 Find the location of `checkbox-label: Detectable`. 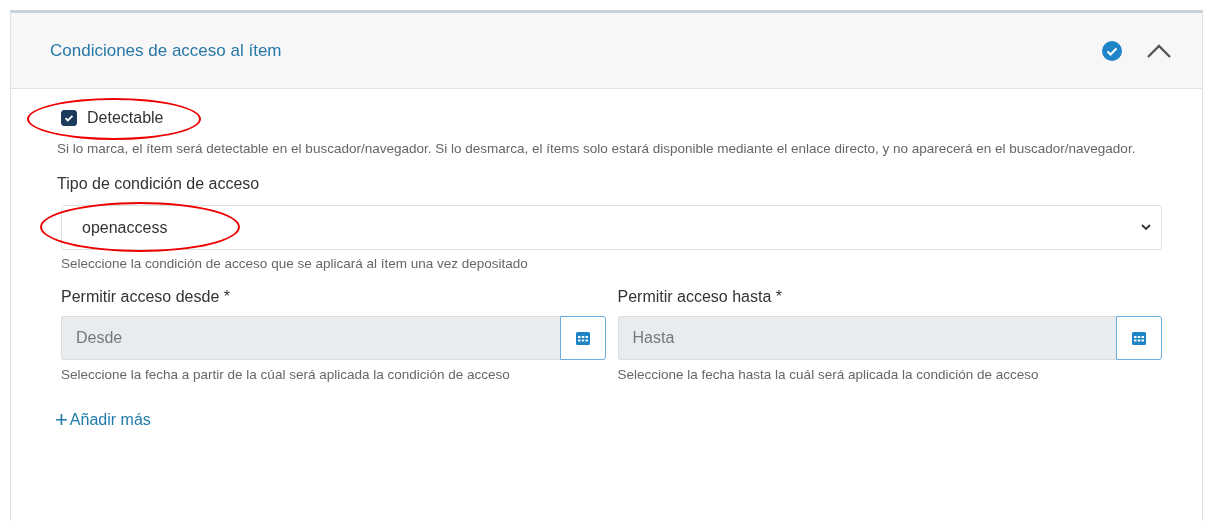

checkbox-label: Detectable is located at coordinates (125, 118).